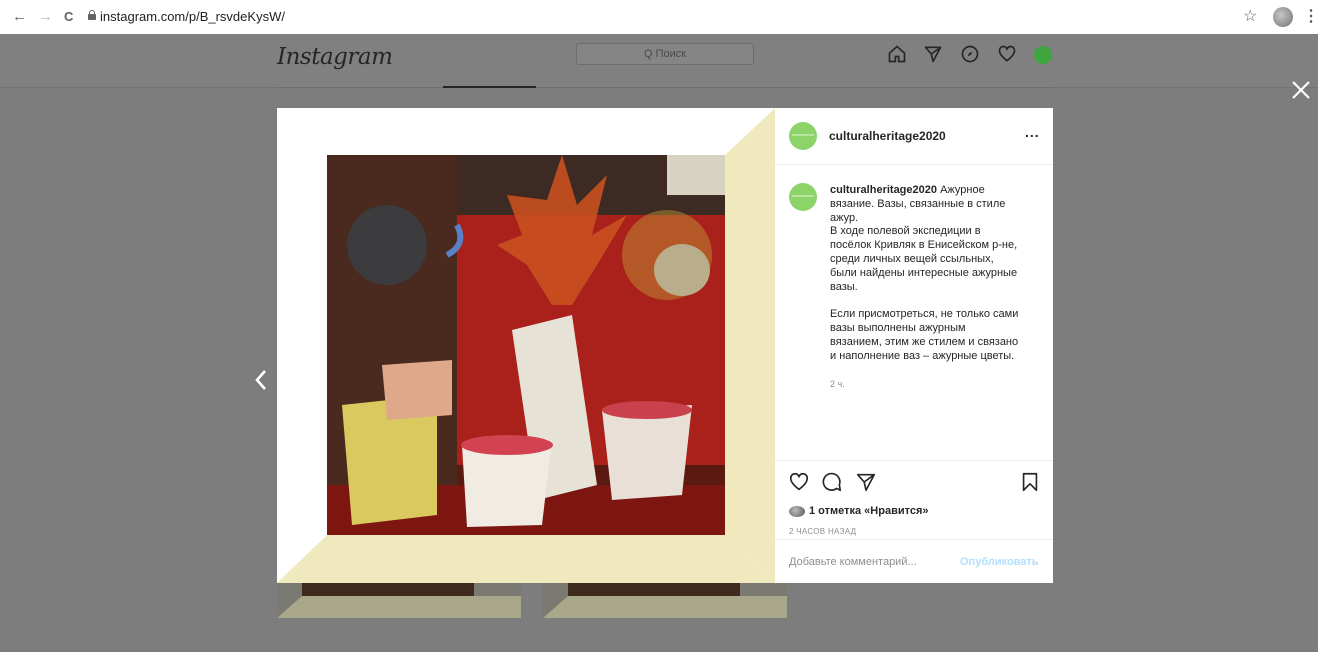 This screenshot has width=1318, height=652. What do you see at coordinates (665, 54) in the screenshot?
I see `search-input: Q Поиск` at bounding box center [665, 54].